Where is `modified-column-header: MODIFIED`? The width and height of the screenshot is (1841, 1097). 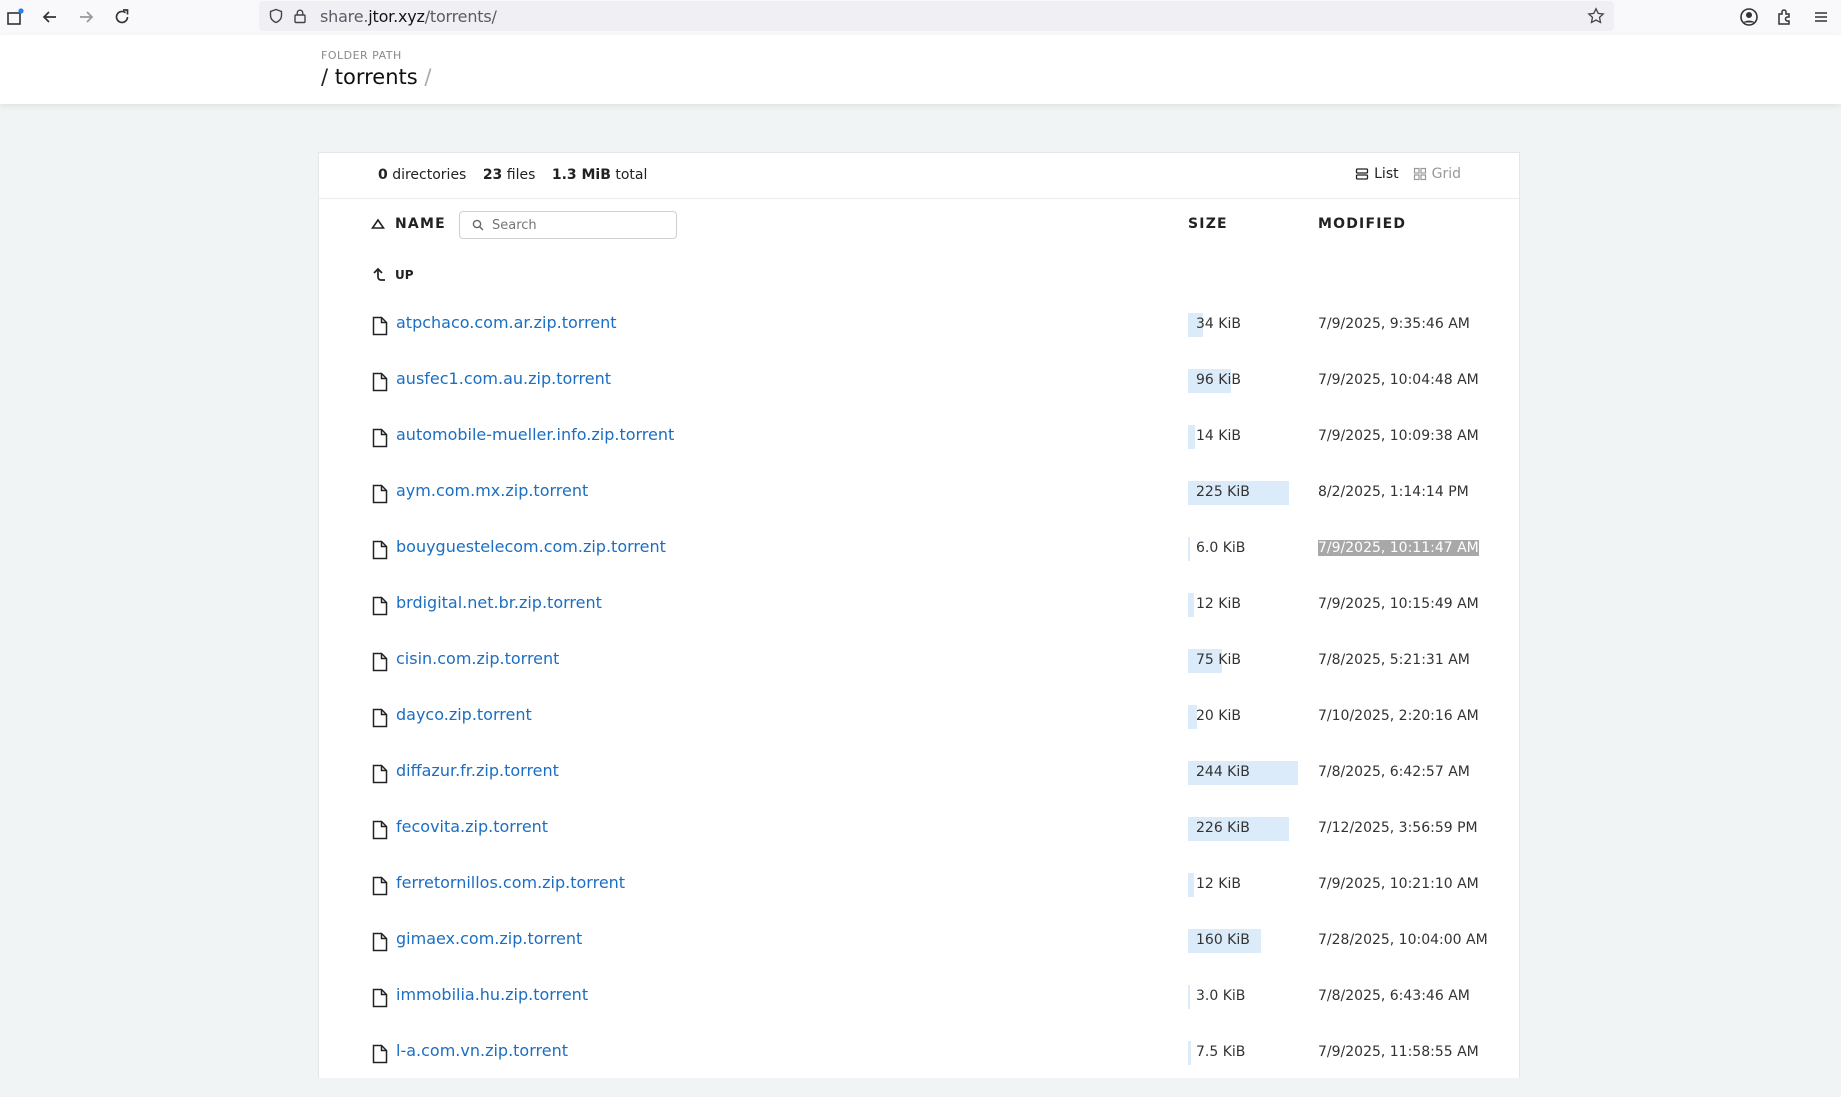 modified-column-header: MODIFIED is located at coordinates (1362, 224).